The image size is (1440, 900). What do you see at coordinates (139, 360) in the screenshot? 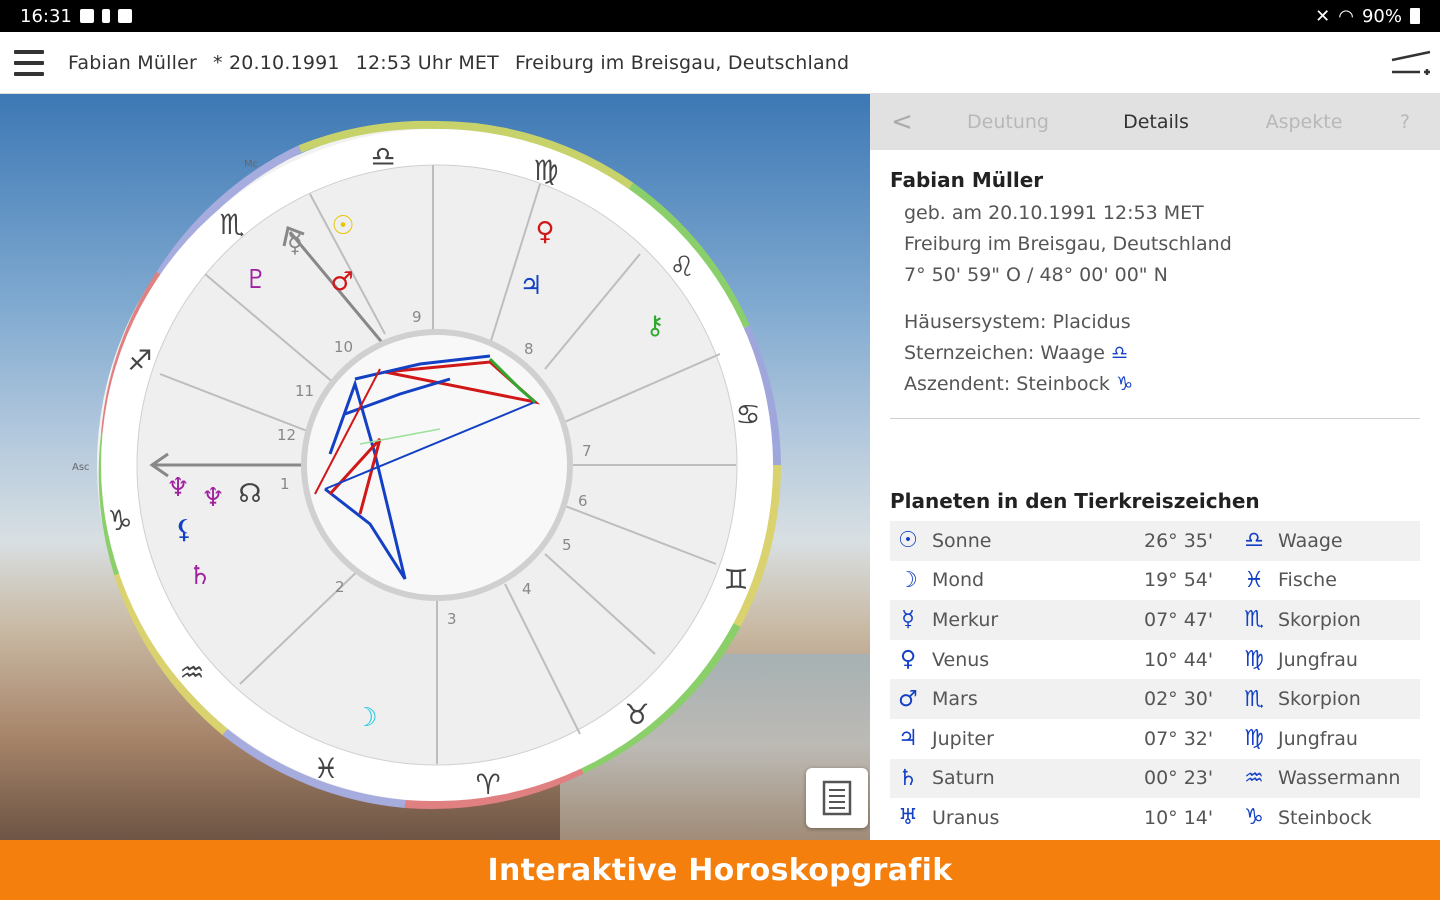
I see `sagittarius-icon: ♐` at bounding box center [139, 360].